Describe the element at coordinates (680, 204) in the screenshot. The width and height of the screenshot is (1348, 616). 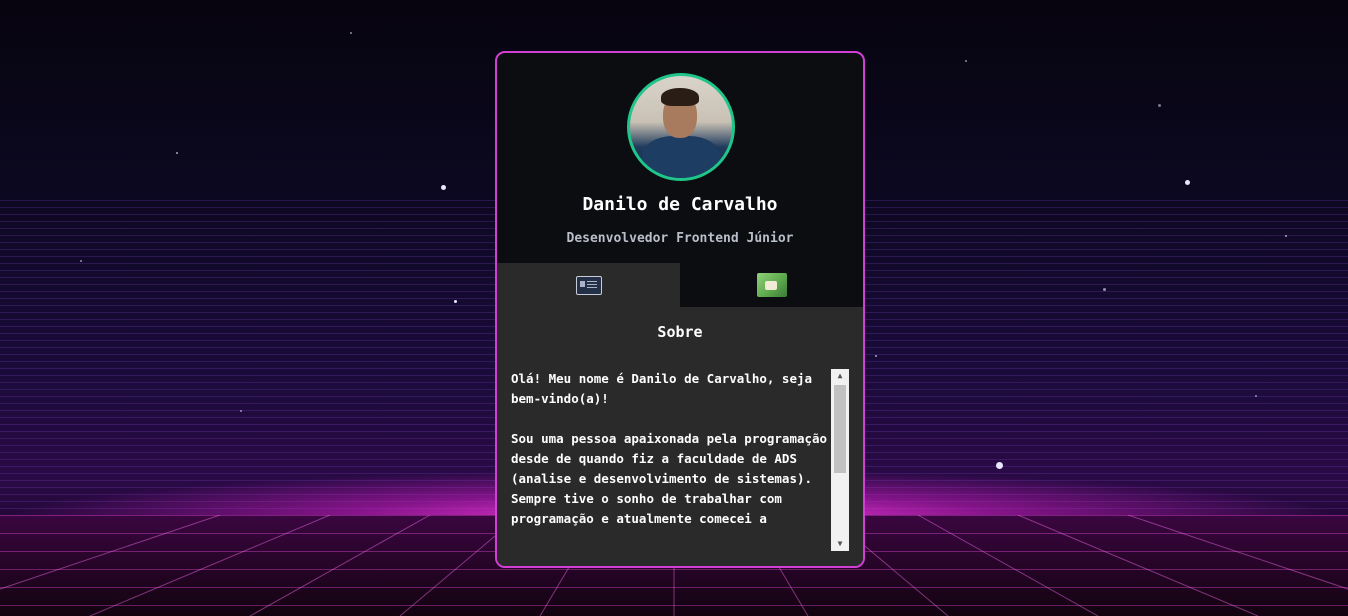
I see `profile-name: Danilo de Carvalho` at that location.